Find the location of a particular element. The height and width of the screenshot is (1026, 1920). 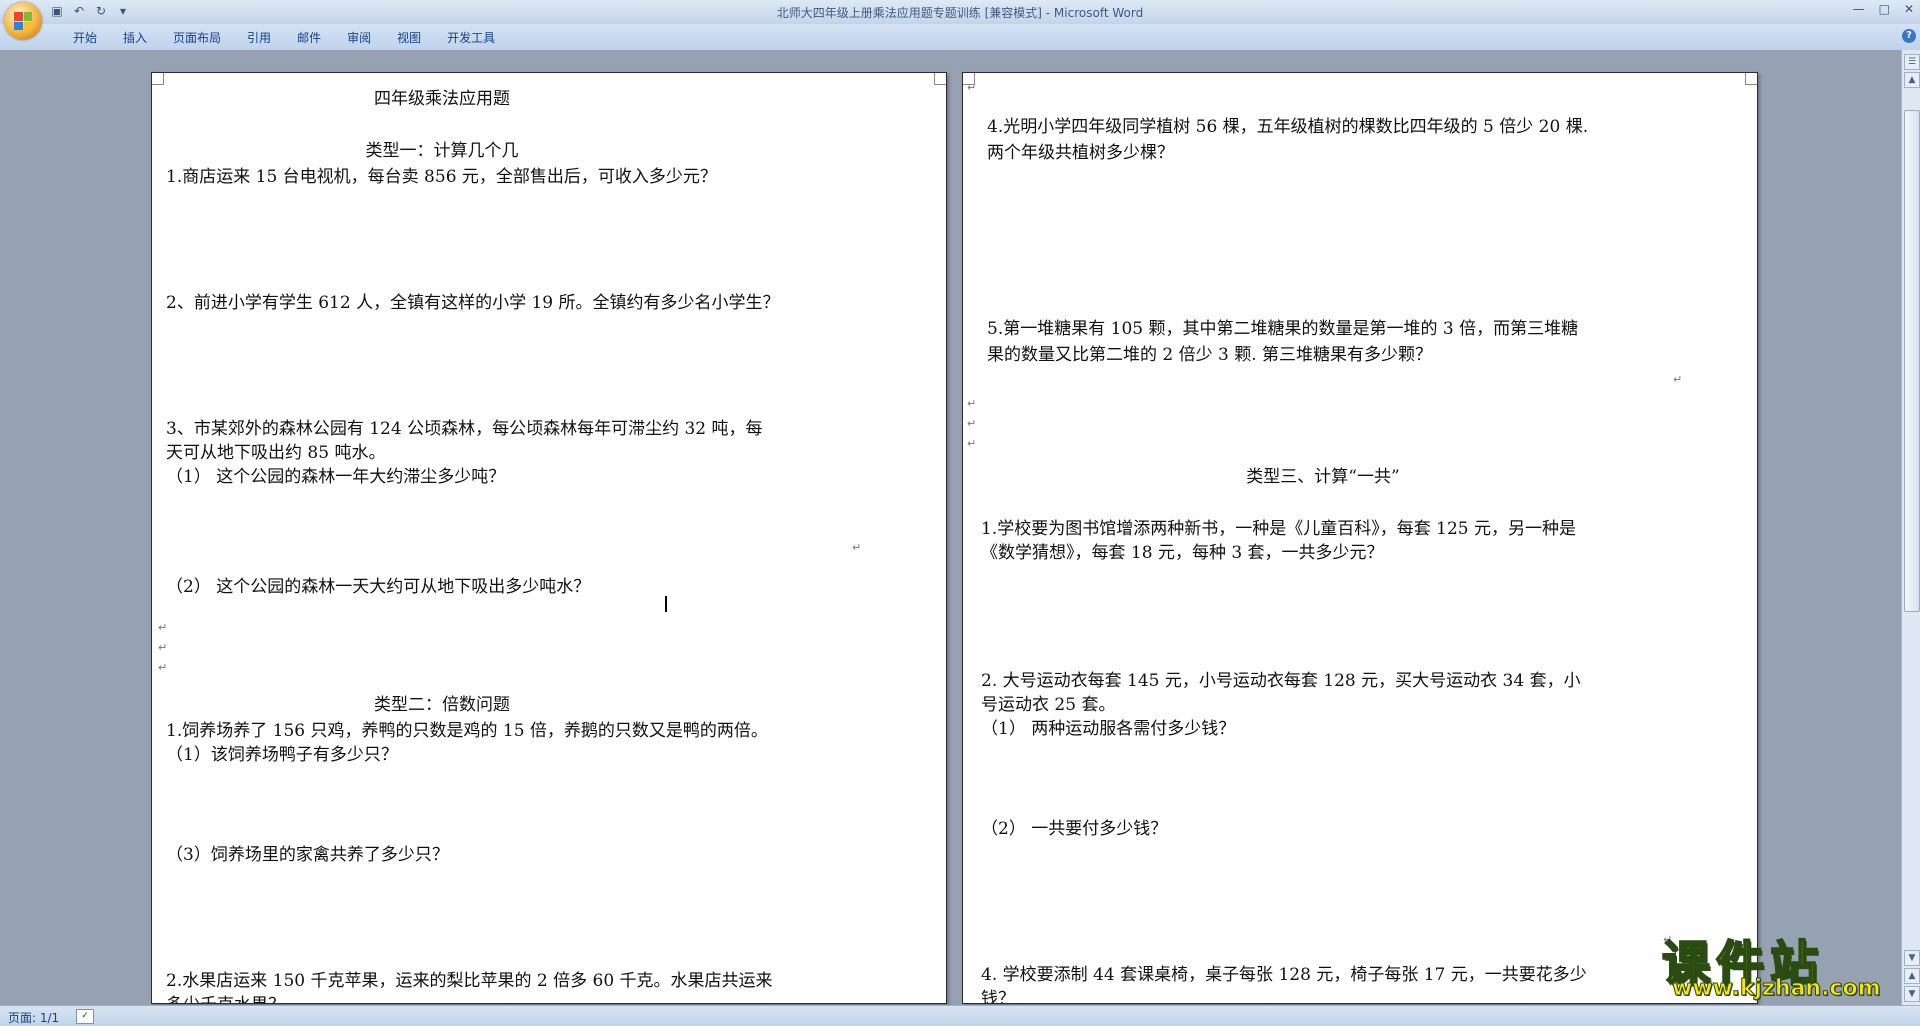

ribbon-tab-bar: 开始 插入 页面布局 引用 邮件 审阅 视图 开发工具 ? is located at coordinates (960, 37).